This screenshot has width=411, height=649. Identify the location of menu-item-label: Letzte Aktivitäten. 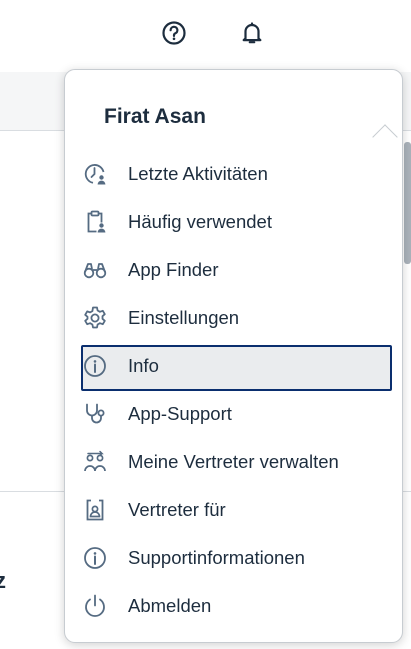
(198, 173).